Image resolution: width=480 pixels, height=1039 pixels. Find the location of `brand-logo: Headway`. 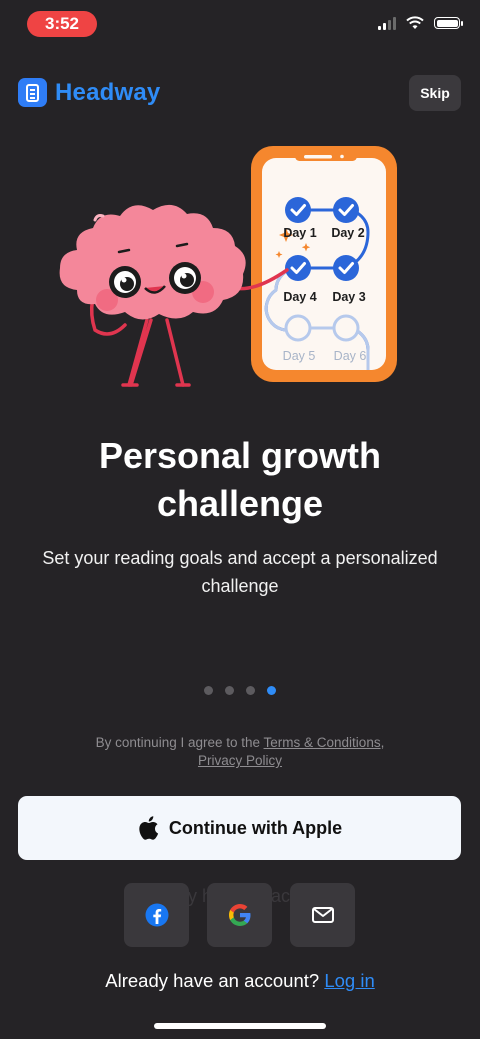

brand-logo: Headway is located at coordinates (89, 92).